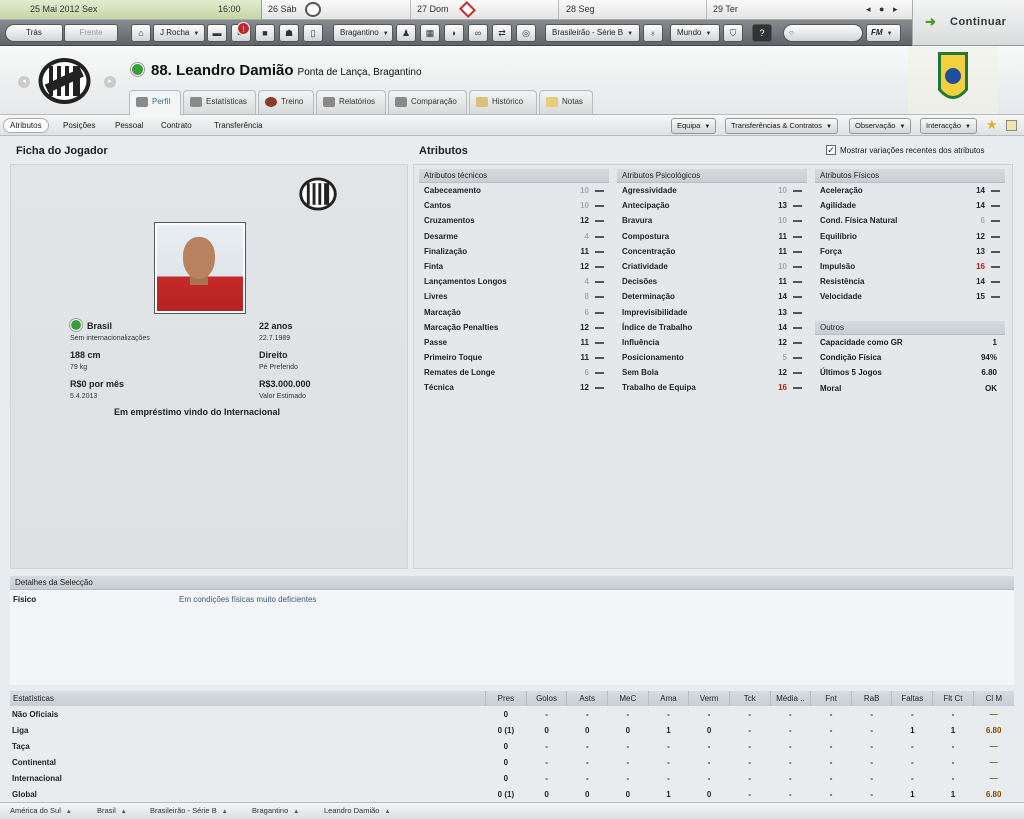 This screenshot has width=1024, height=819. What do you see at coordinates (155, 102) in the screenshot?
I see `tab-perfil: Perfil` at bounding box center [155, 102].